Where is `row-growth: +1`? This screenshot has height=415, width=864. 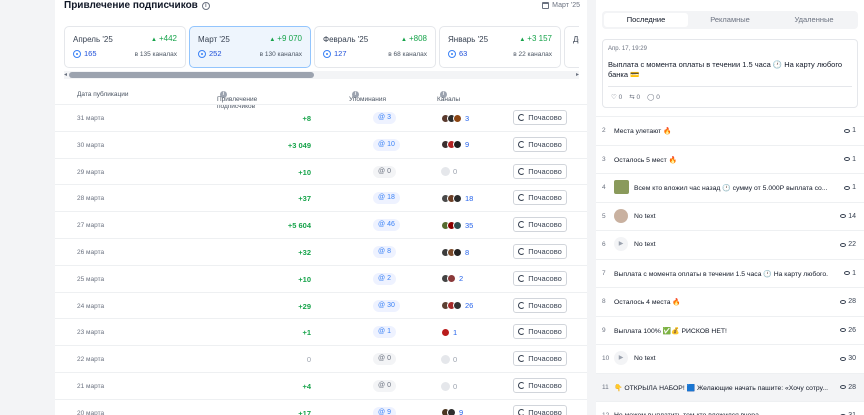 row-growth: +1 is located at coordinates (306, 333).